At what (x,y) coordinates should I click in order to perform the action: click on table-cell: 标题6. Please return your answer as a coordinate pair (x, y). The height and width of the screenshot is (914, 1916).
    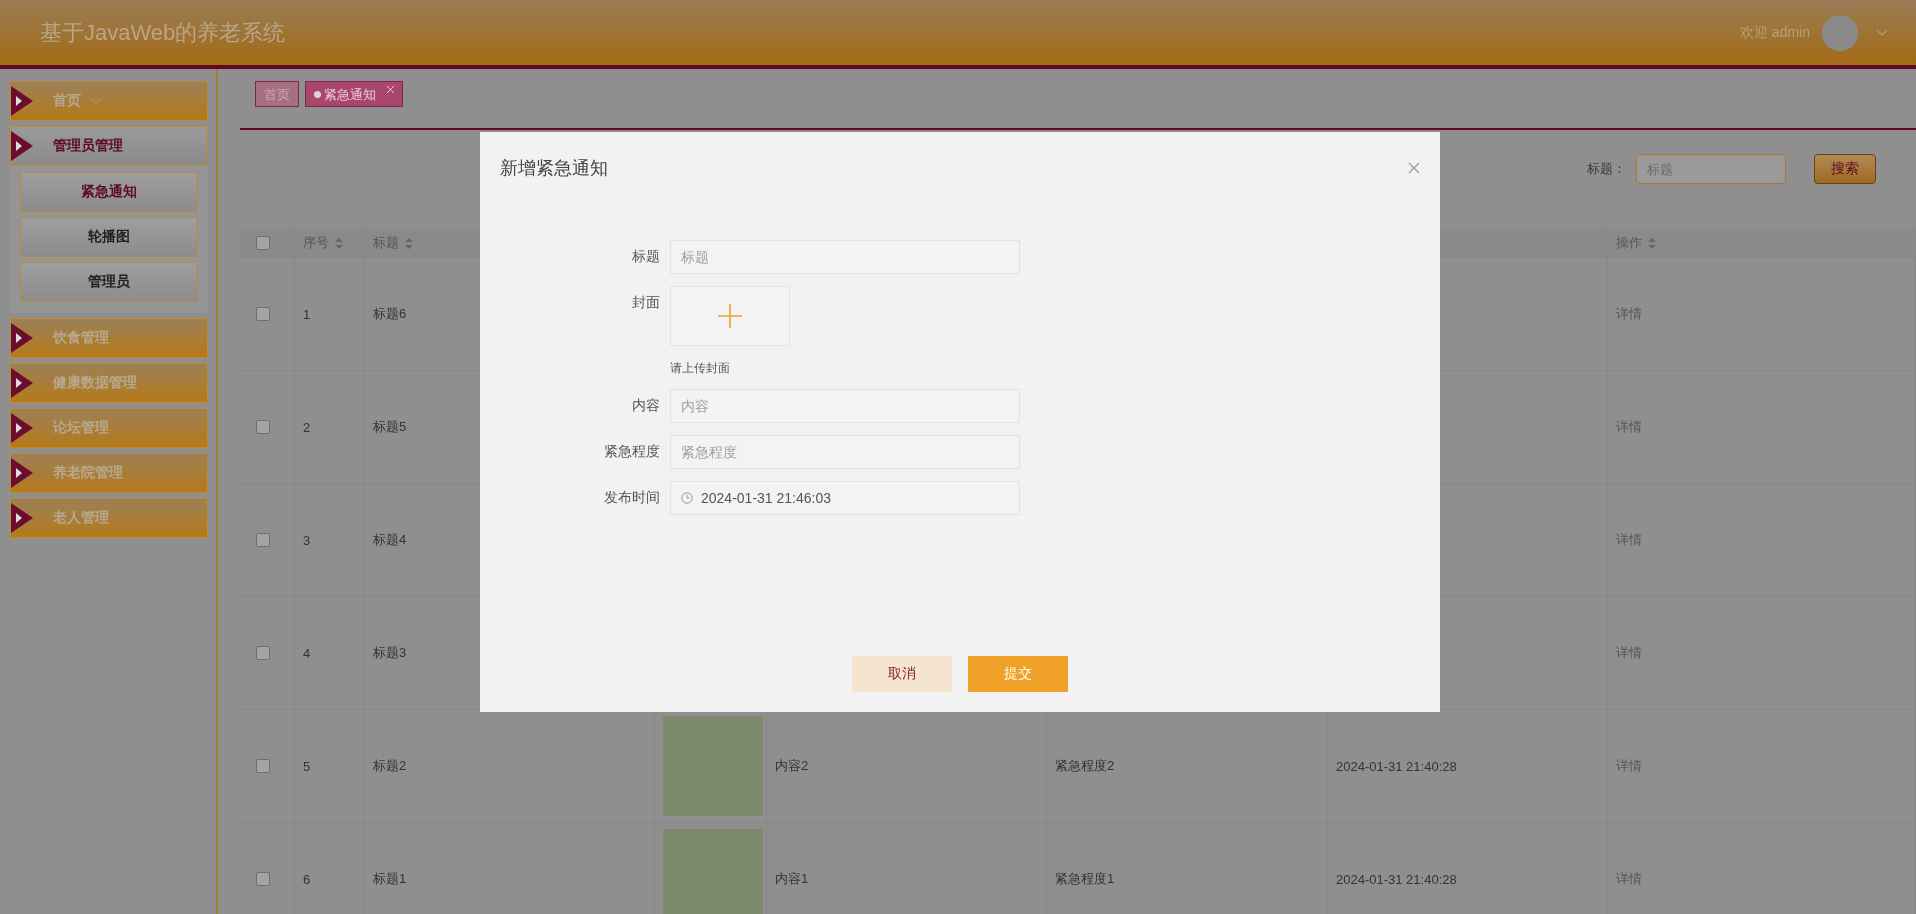
    Looking at the image, I should click on (390, 314).